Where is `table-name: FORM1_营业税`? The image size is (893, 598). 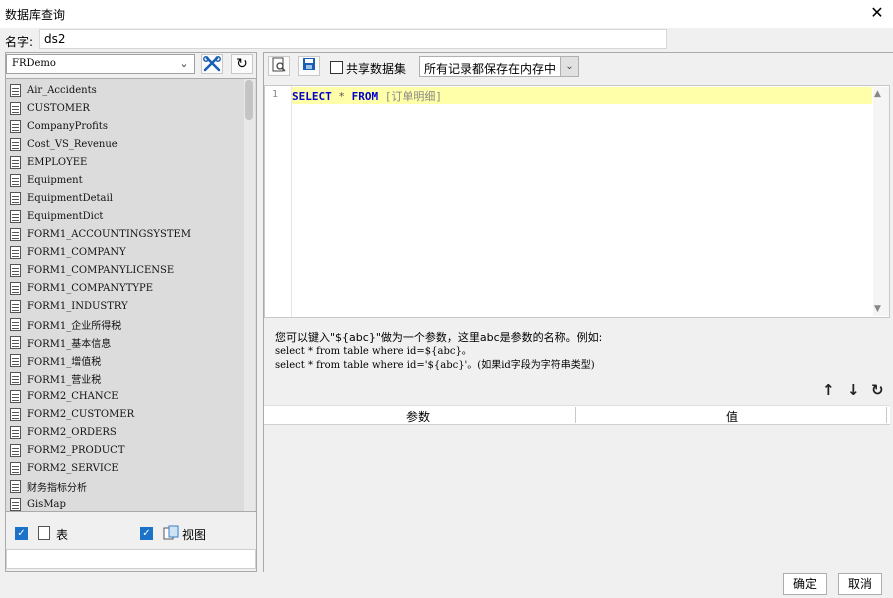 table-name: FORM1_营业税 is located at coordinates (64, 380).